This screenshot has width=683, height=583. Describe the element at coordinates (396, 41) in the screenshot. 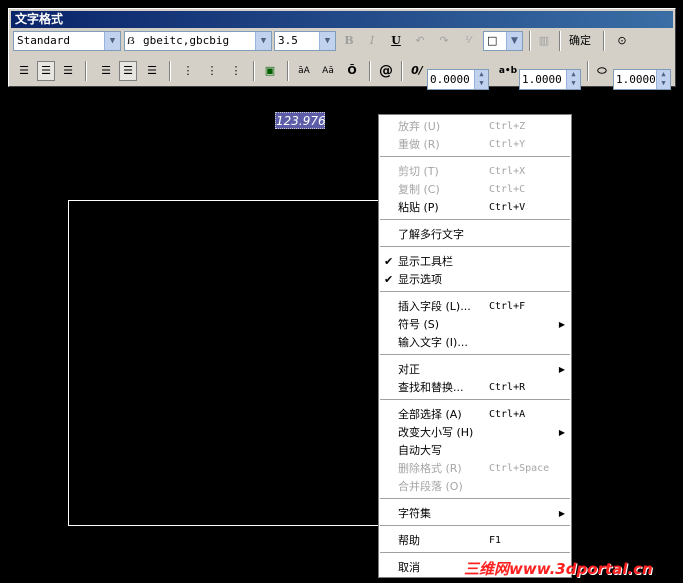

I see `underline-button: U` at that location.